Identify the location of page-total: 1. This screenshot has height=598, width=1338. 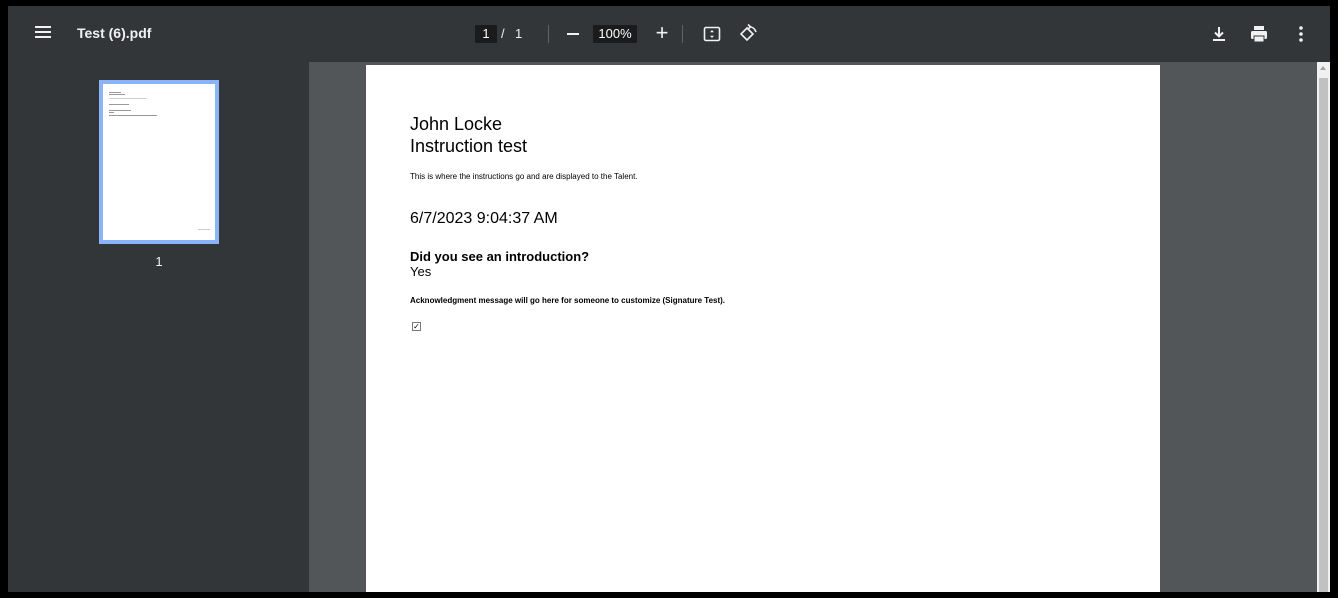
(519, 33).